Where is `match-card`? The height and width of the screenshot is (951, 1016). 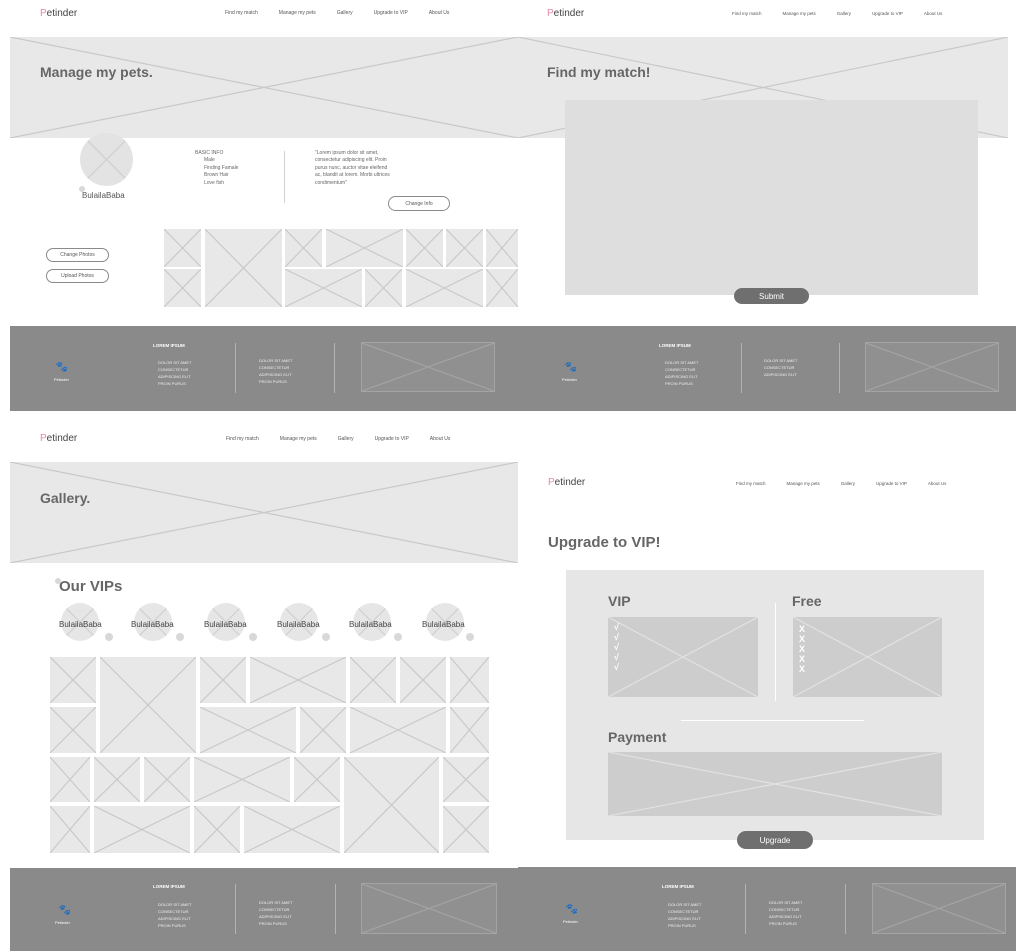 match-card is located at coordinates (771, 197).